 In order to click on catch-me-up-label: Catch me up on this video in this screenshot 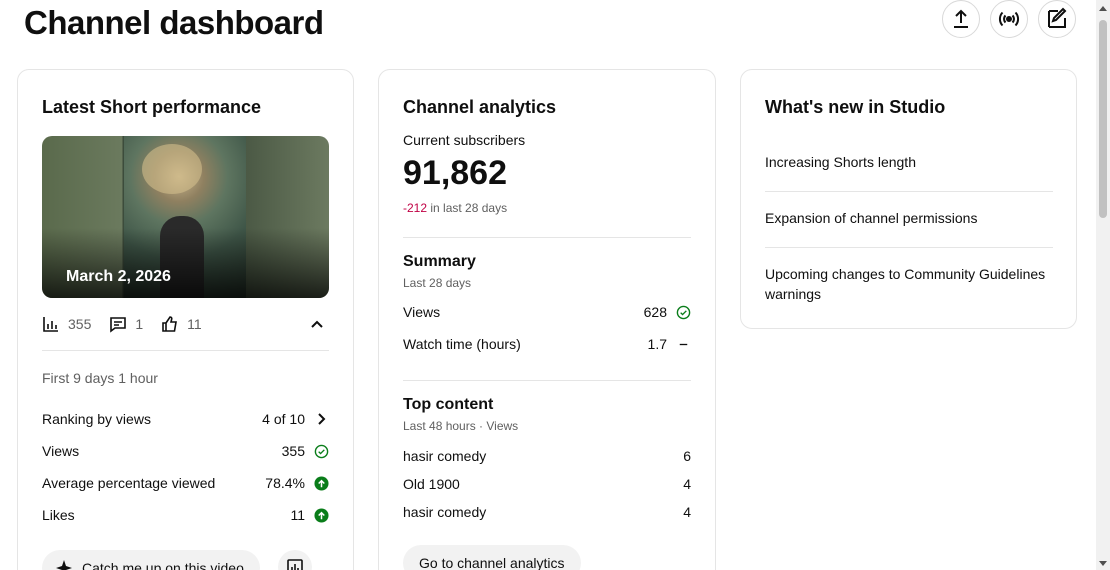, I will do `click(163, 565)`.